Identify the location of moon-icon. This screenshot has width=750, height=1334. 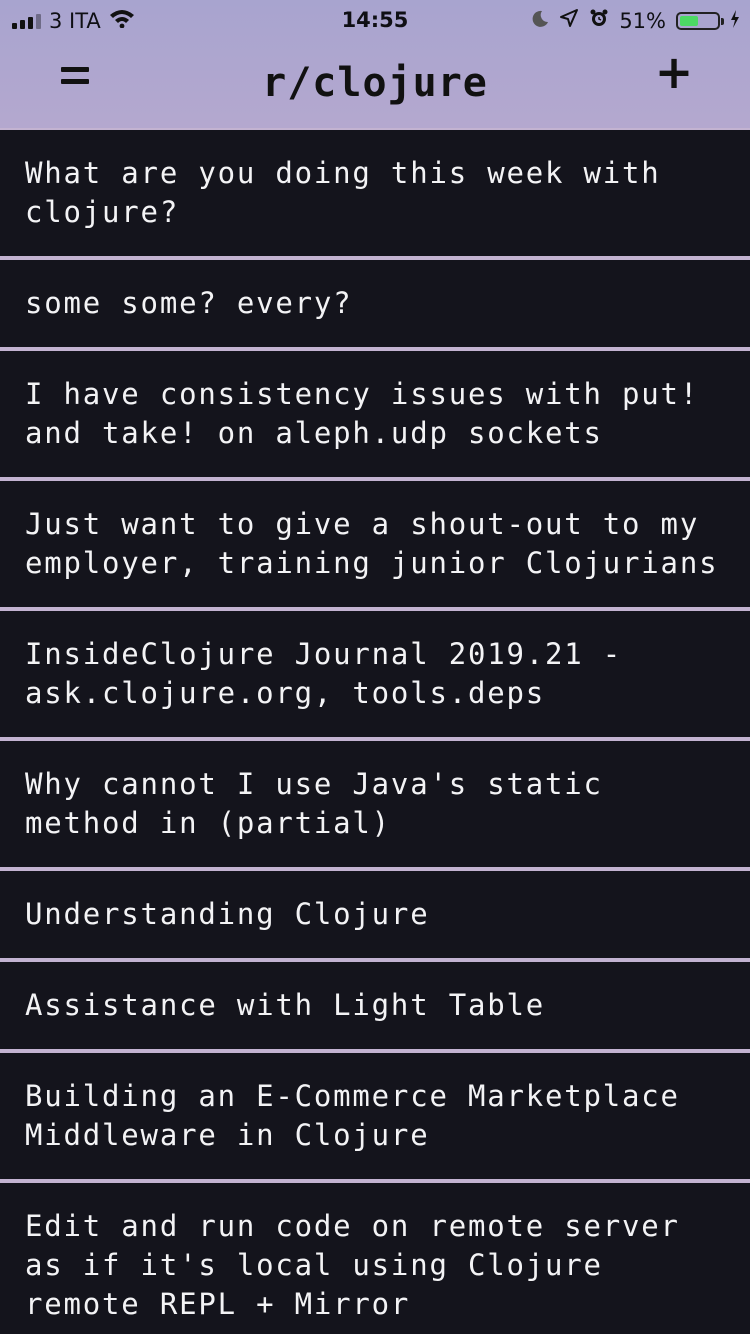
(540, 21).